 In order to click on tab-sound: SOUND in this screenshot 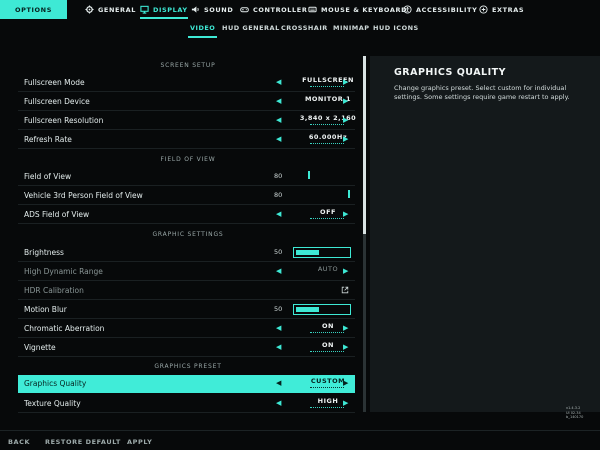, I will do `click(212, 9)`.